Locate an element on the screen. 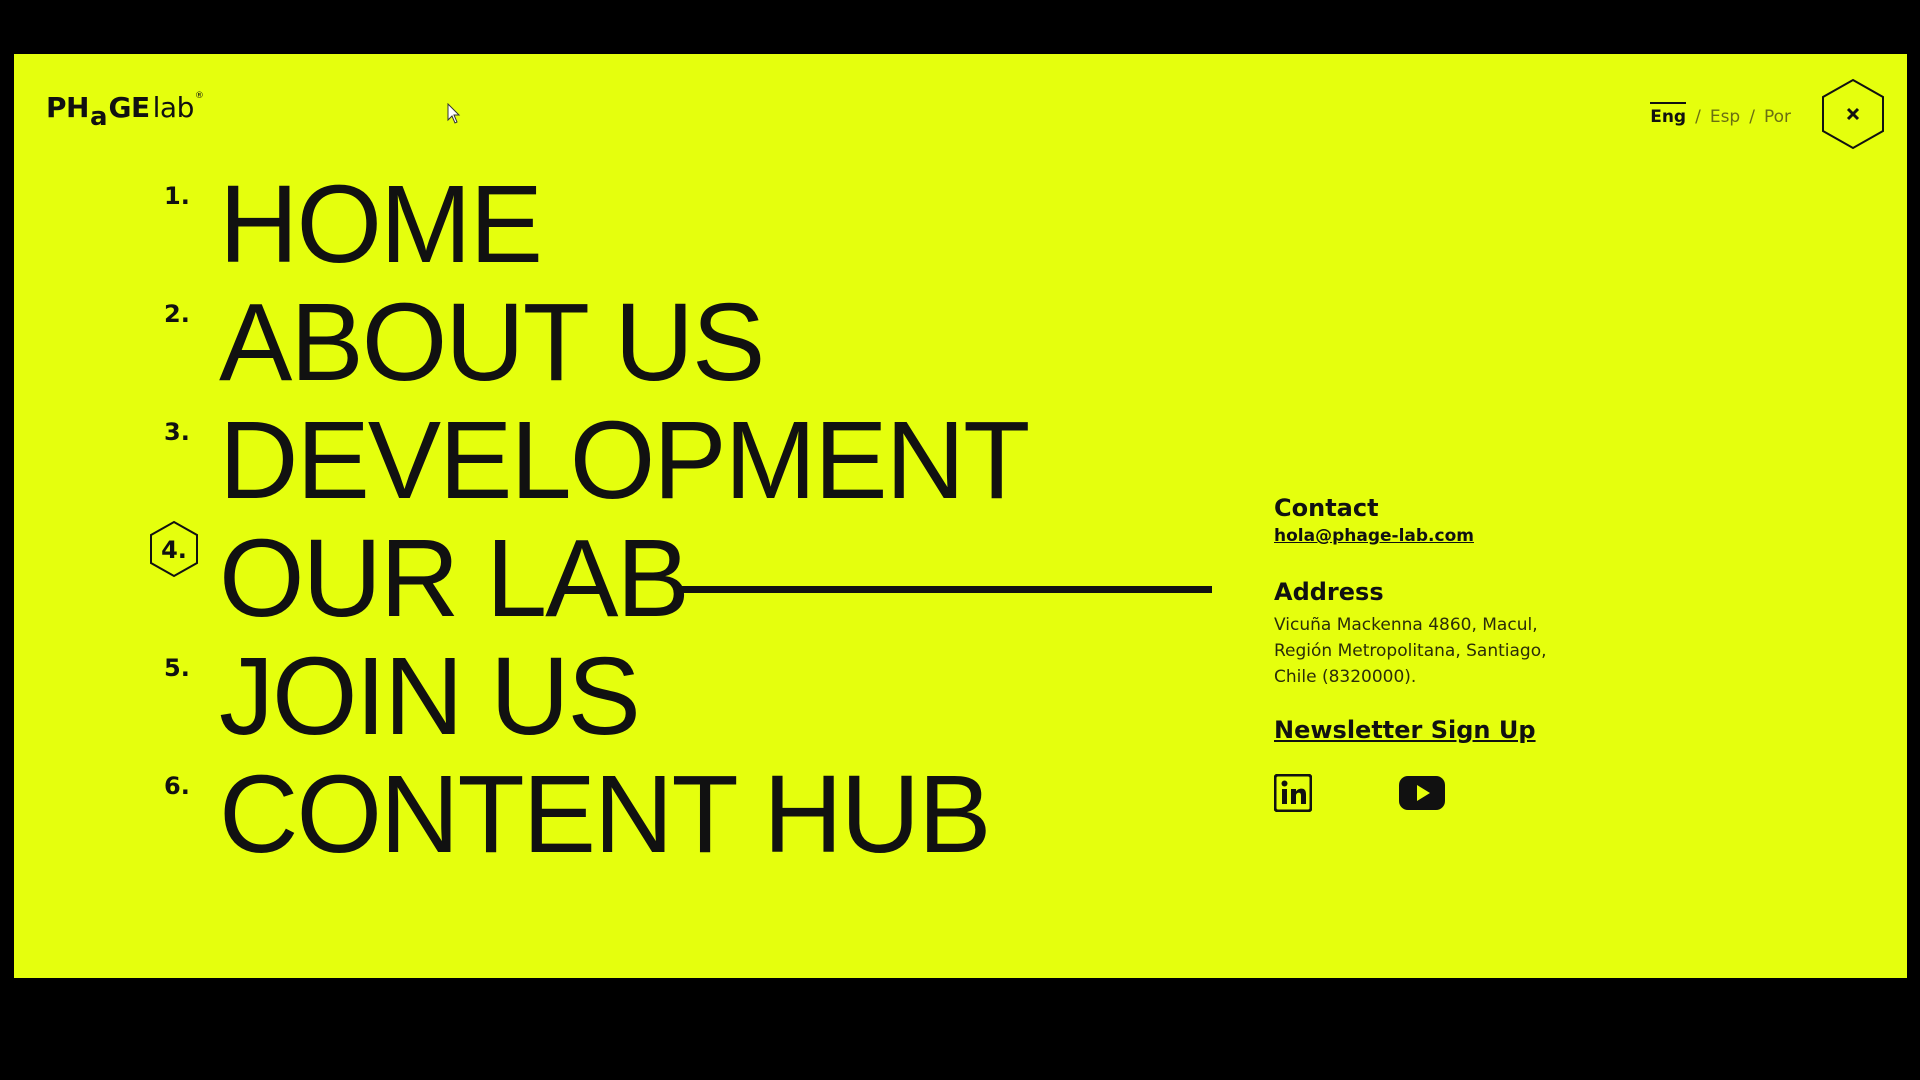  menu-item-number: 3. is located at coordinates (177, 432).